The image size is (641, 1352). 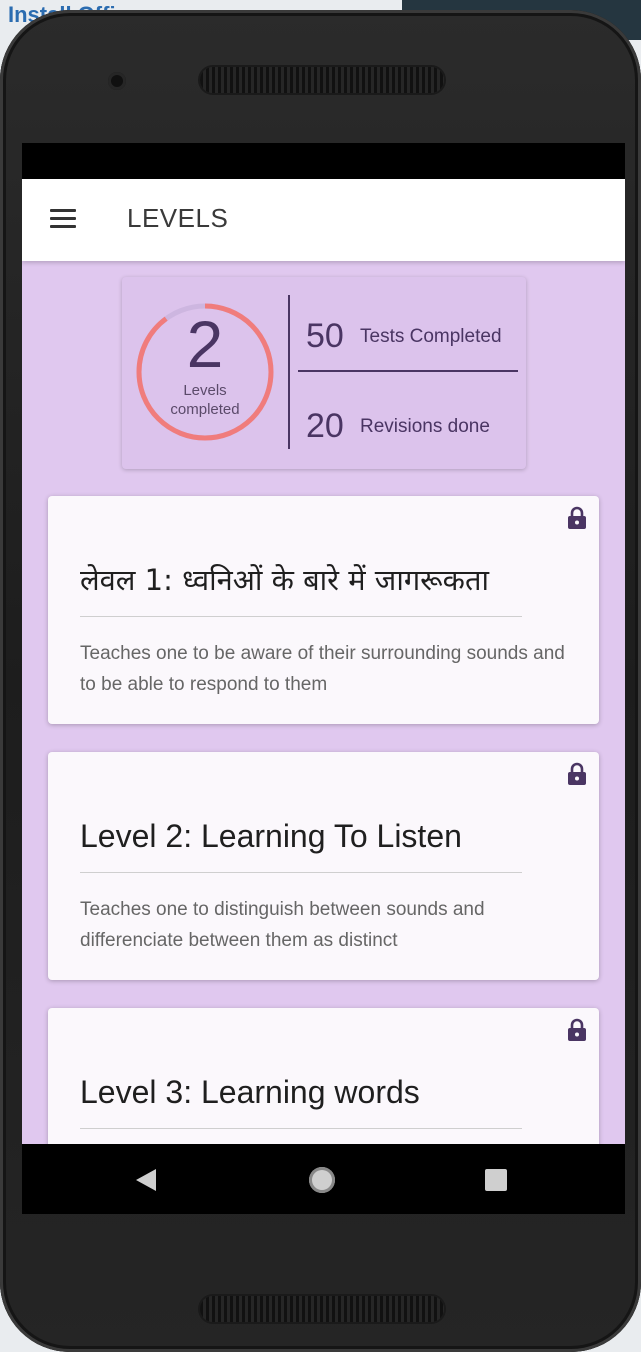 I want to click on system-navigation-bar, so click(x=323, y=1179).